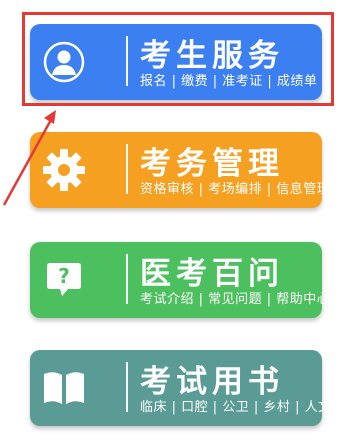  Describe the element at coordinates (212, 382) in the screenshot. I see `card-title: 考试用书` at that location.